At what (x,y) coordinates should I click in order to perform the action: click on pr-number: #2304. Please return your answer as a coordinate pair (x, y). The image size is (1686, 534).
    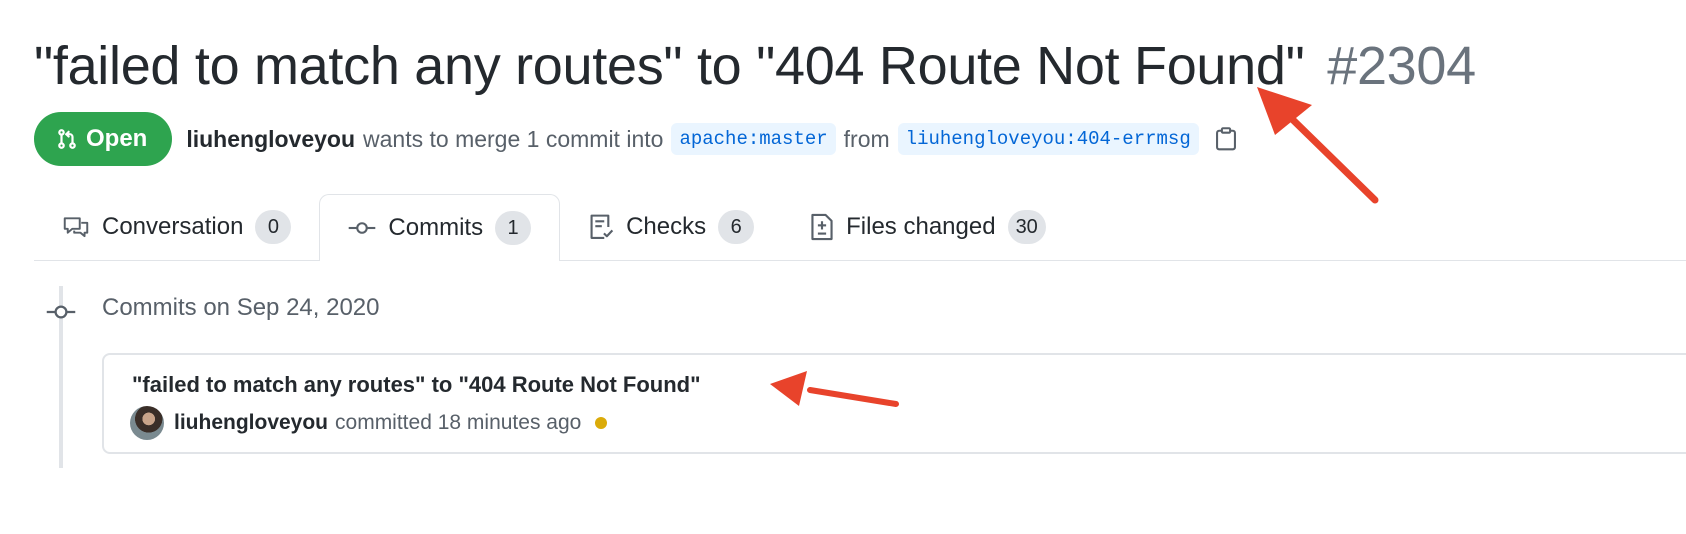
    Looking at the image, I should click on (1401, 66).